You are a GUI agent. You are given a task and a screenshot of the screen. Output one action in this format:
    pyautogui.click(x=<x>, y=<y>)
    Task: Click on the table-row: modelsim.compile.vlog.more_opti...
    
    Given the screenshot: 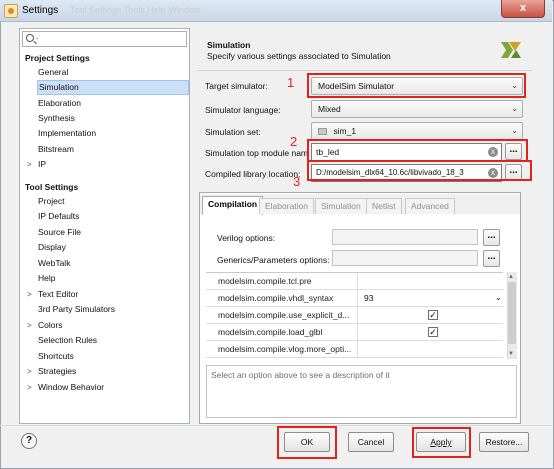 What is the action you would take?
    pyautogui.click(x=354, y=349)
    